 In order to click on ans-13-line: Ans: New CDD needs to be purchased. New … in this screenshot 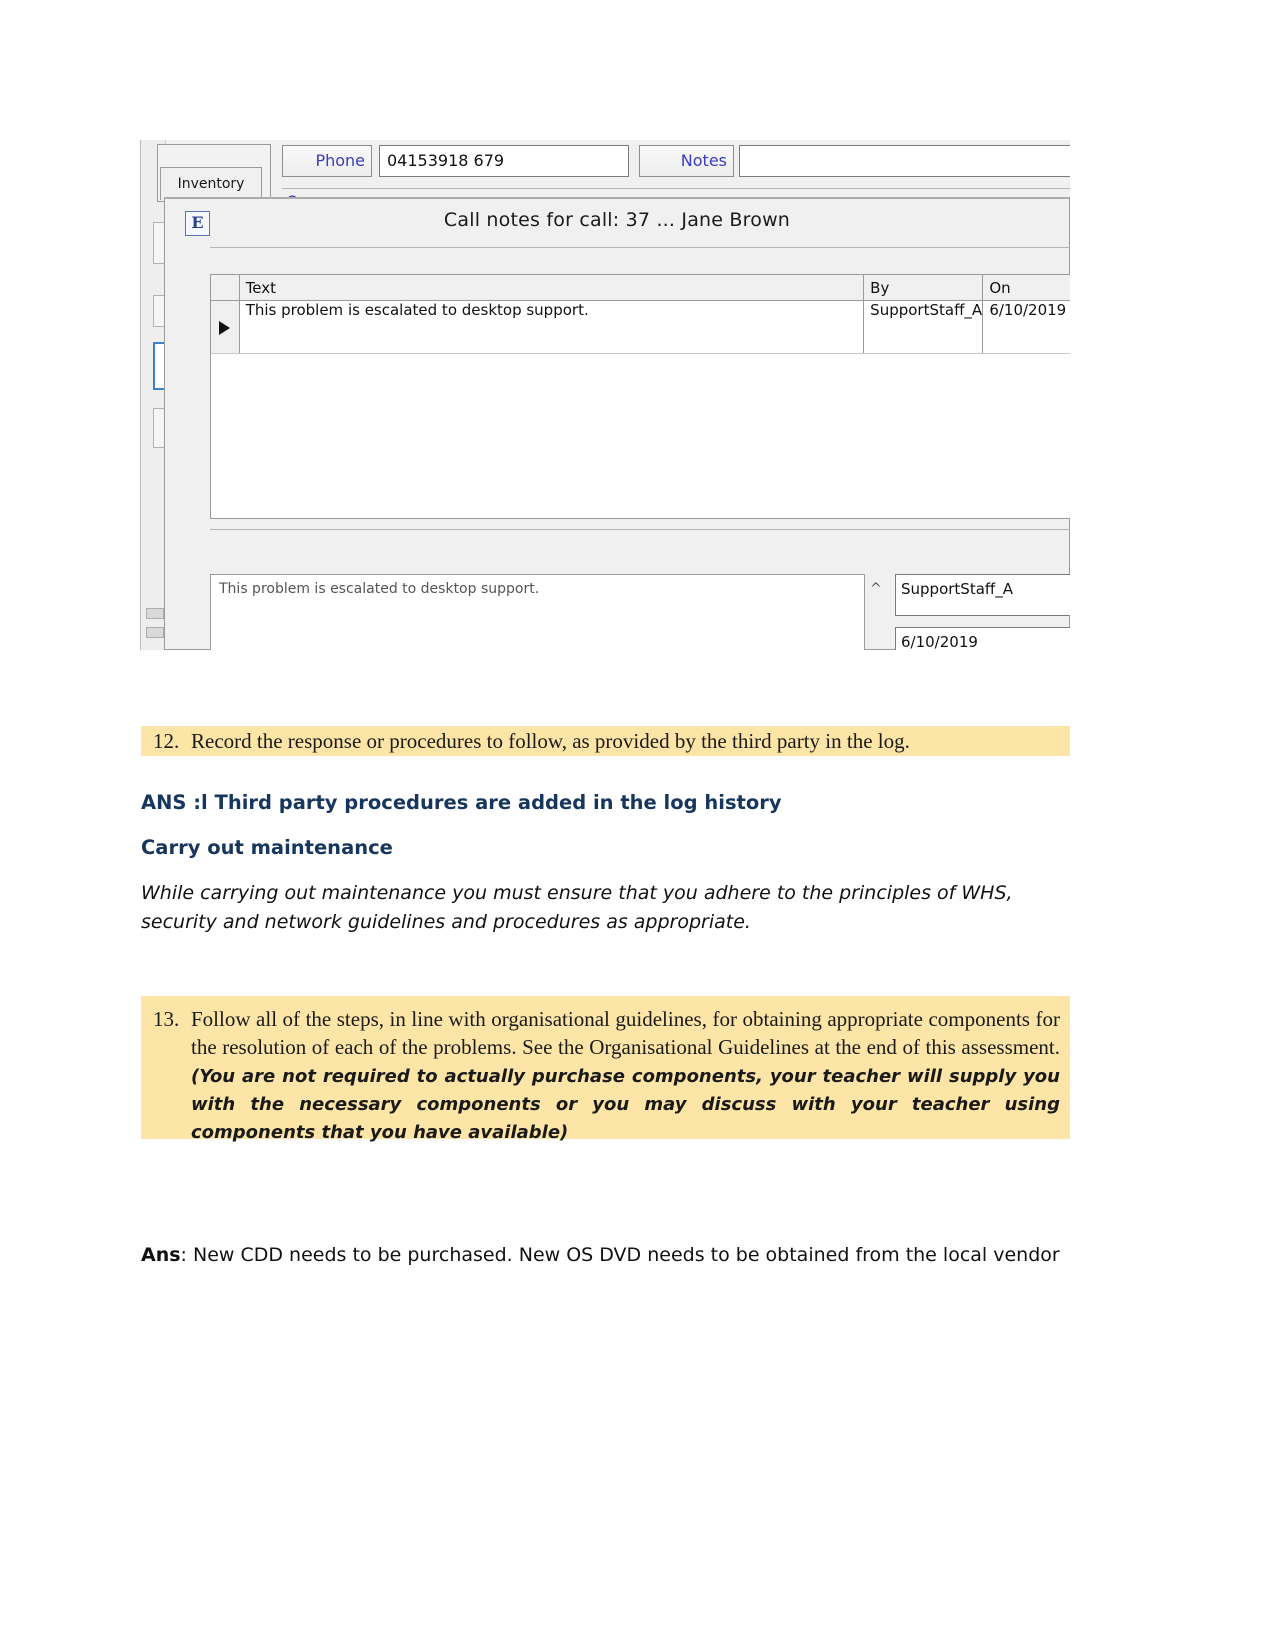, I will do `click(608, 1255)`.